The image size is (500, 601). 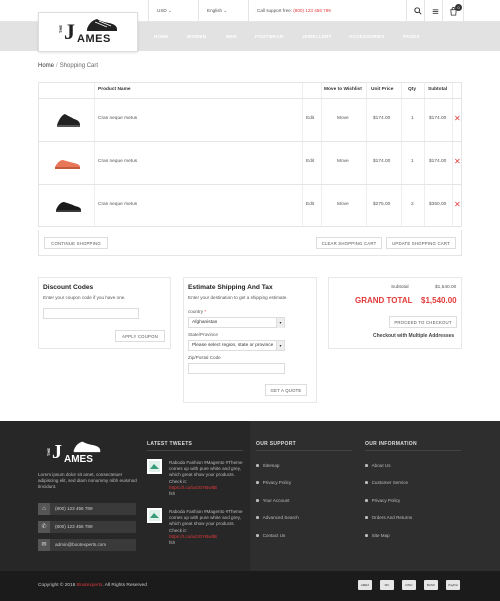 I want to click on amex-icon: AMEX, so click(x=365, y=585).